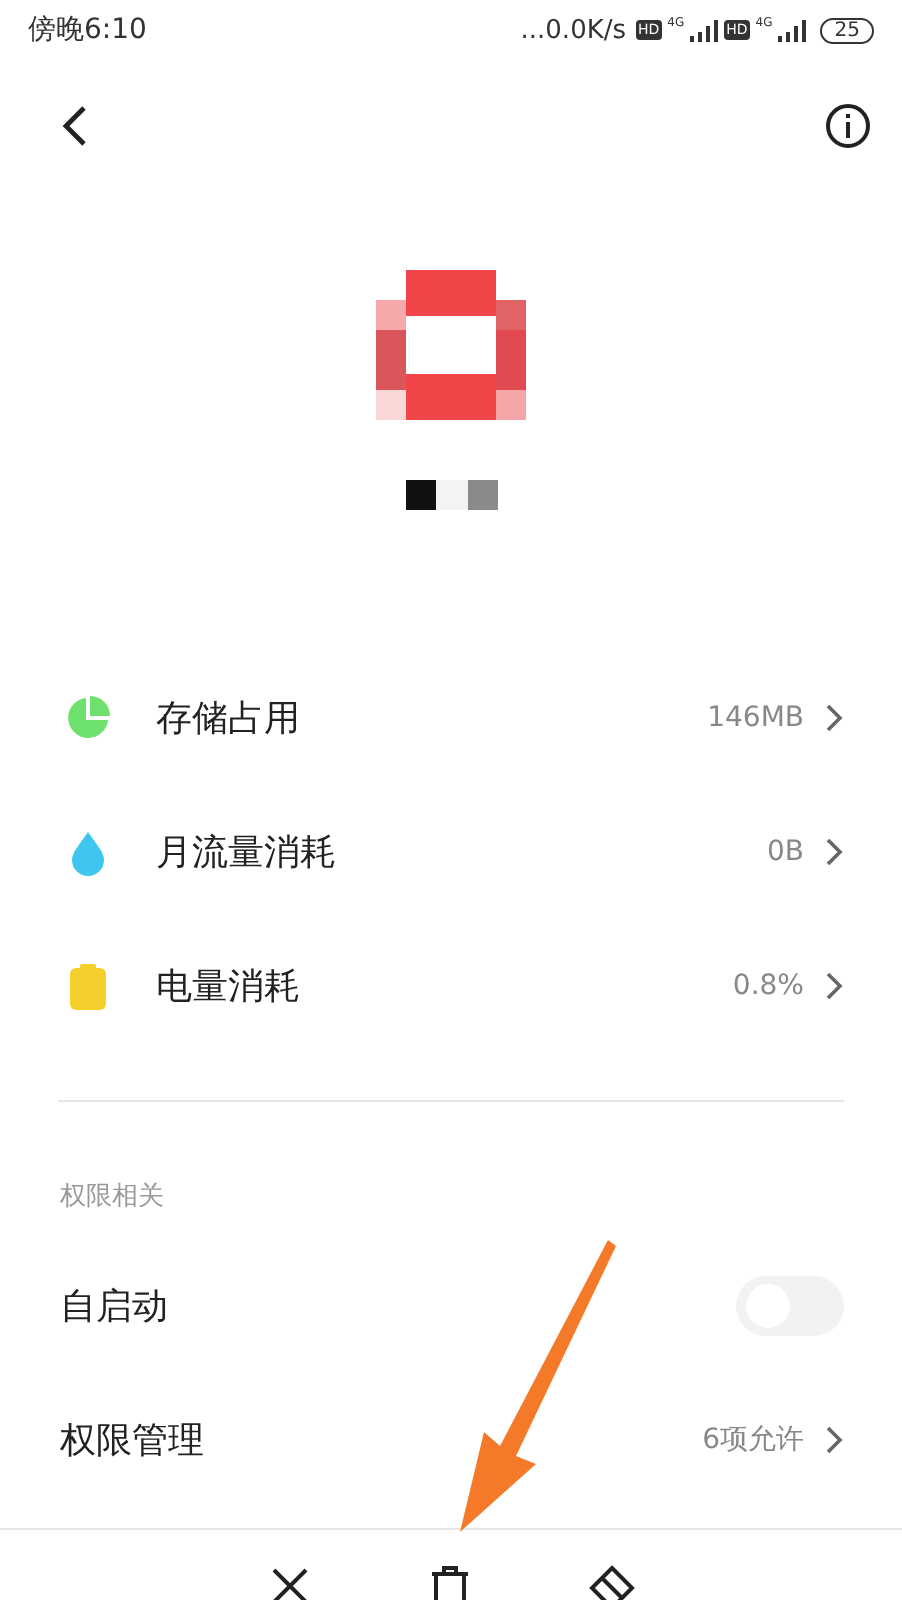 The height and width of the screenshot is (1600, 902). I want to click on row-label: 存储占用, so click(229, 718).